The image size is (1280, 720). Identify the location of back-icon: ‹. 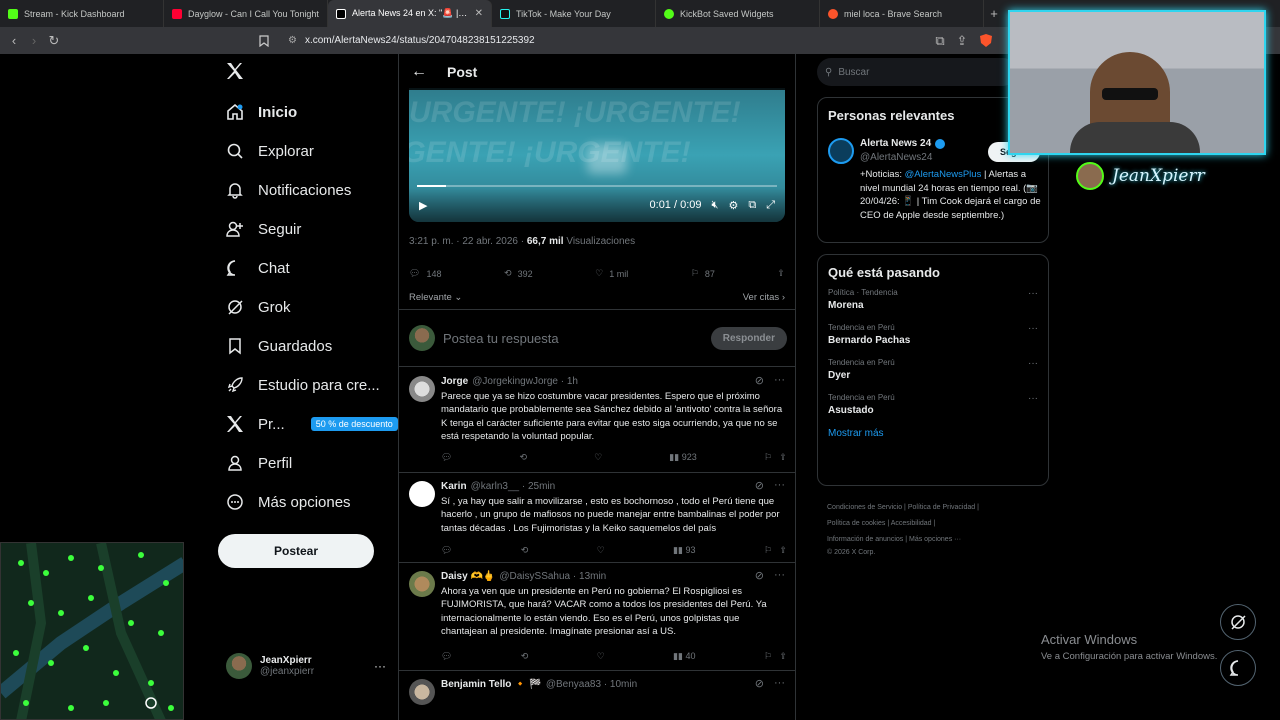
(14, 41).